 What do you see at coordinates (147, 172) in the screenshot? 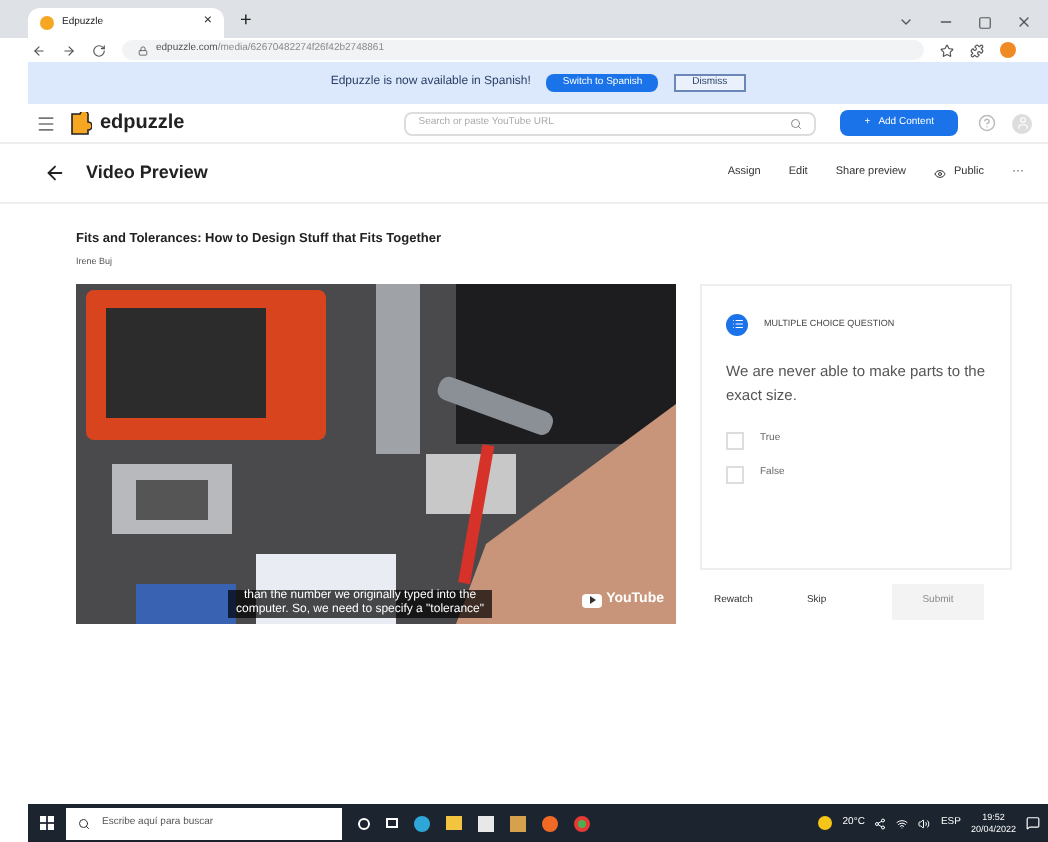
I see `page-title: Video Preview` at bounding box center [147, 172].